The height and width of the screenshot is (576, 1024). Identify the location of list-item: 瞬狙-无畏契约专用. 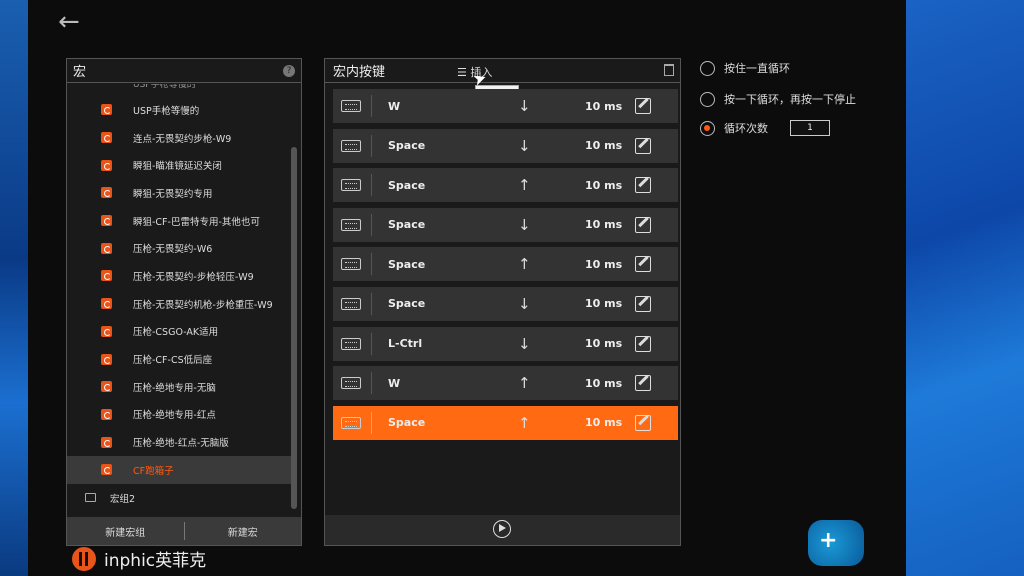
(181, 193).